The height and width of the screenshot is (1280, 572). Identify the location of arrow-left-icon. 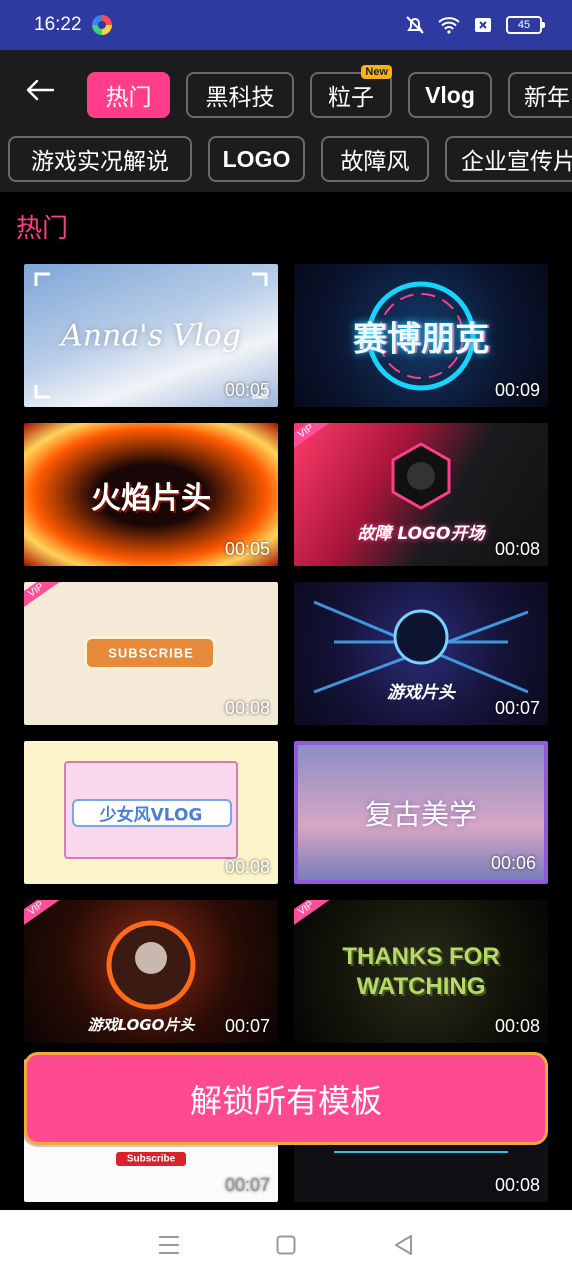
(40, 90).